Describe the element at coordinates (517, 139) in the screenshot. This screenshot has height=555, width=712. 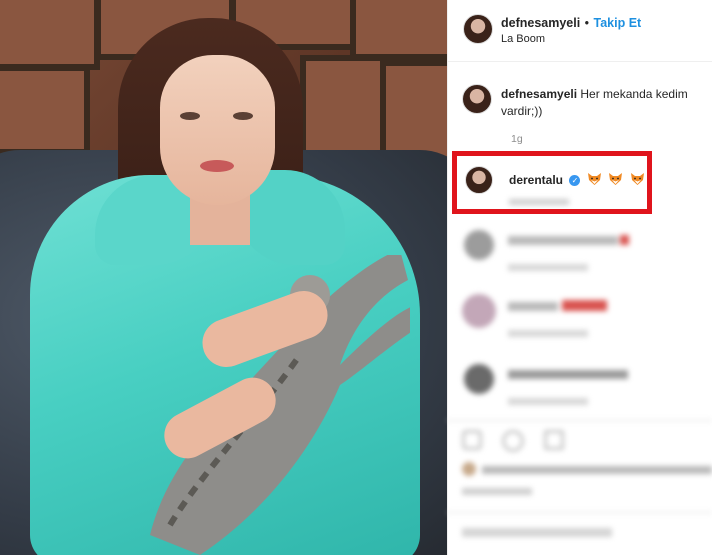
I see `caption-time: 1g` at that location.